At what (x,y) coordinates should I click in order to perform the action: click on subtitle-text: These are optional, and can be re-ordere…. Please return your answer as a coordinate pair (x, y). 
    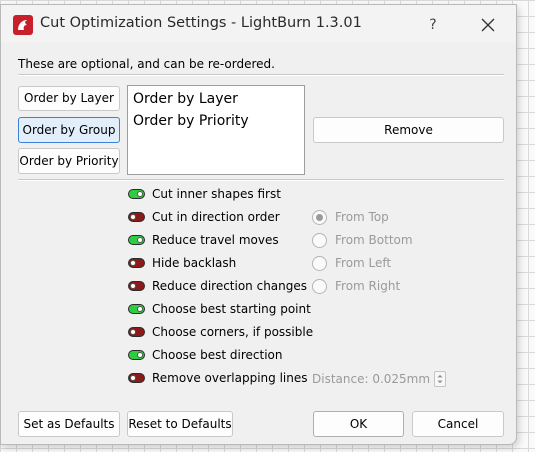
    Looking at the image, I should click on (146, 64).